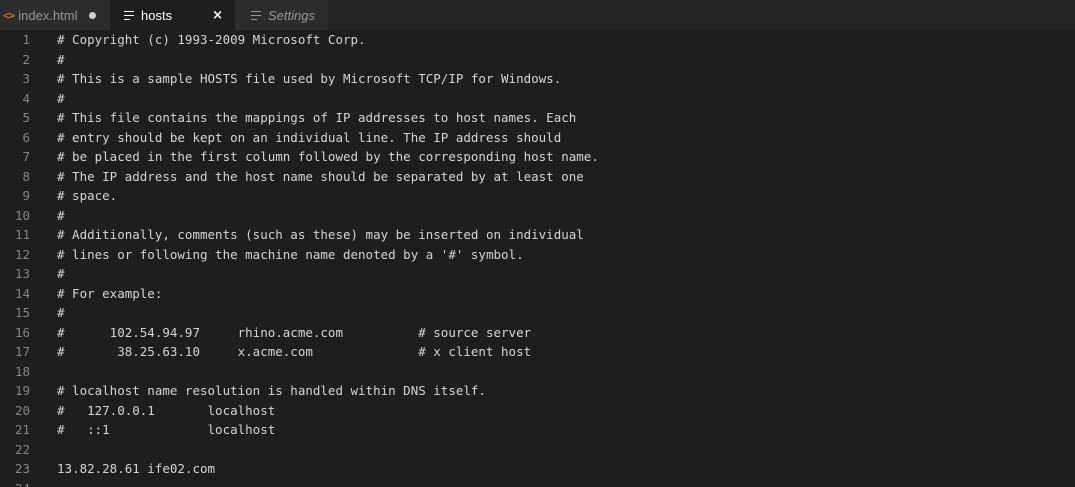 This screenshot has width=1075, height=487. I want to click on code-line: 4 #, so click(537, 99).